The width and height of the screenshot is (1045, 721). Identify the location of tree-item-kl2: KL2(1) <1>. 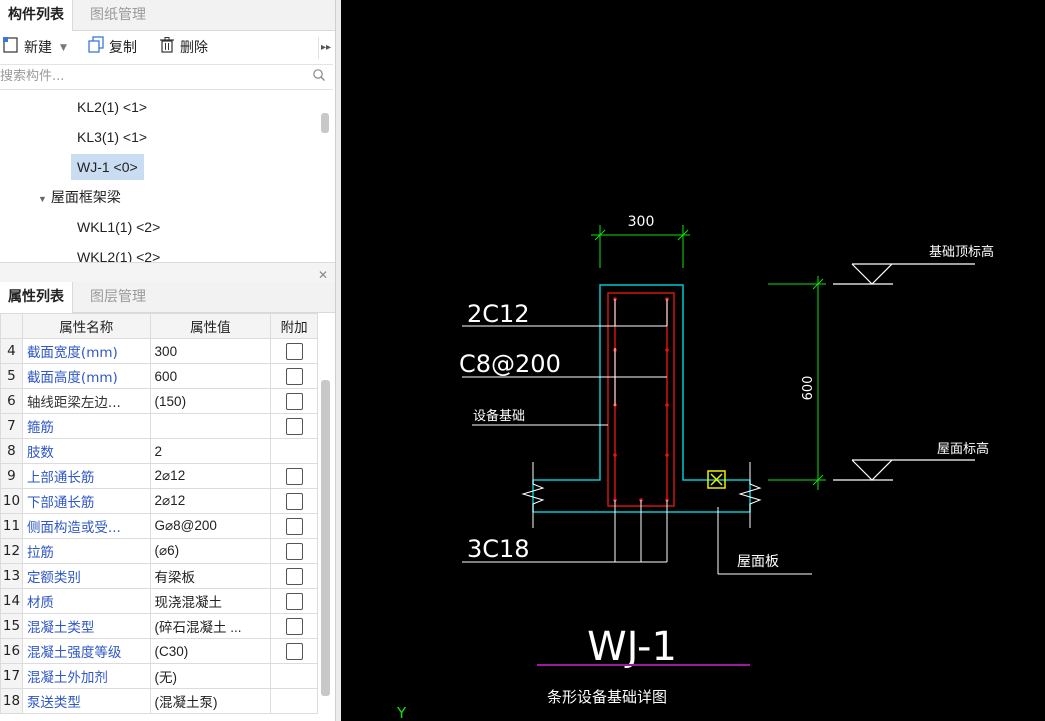
(112, 107).